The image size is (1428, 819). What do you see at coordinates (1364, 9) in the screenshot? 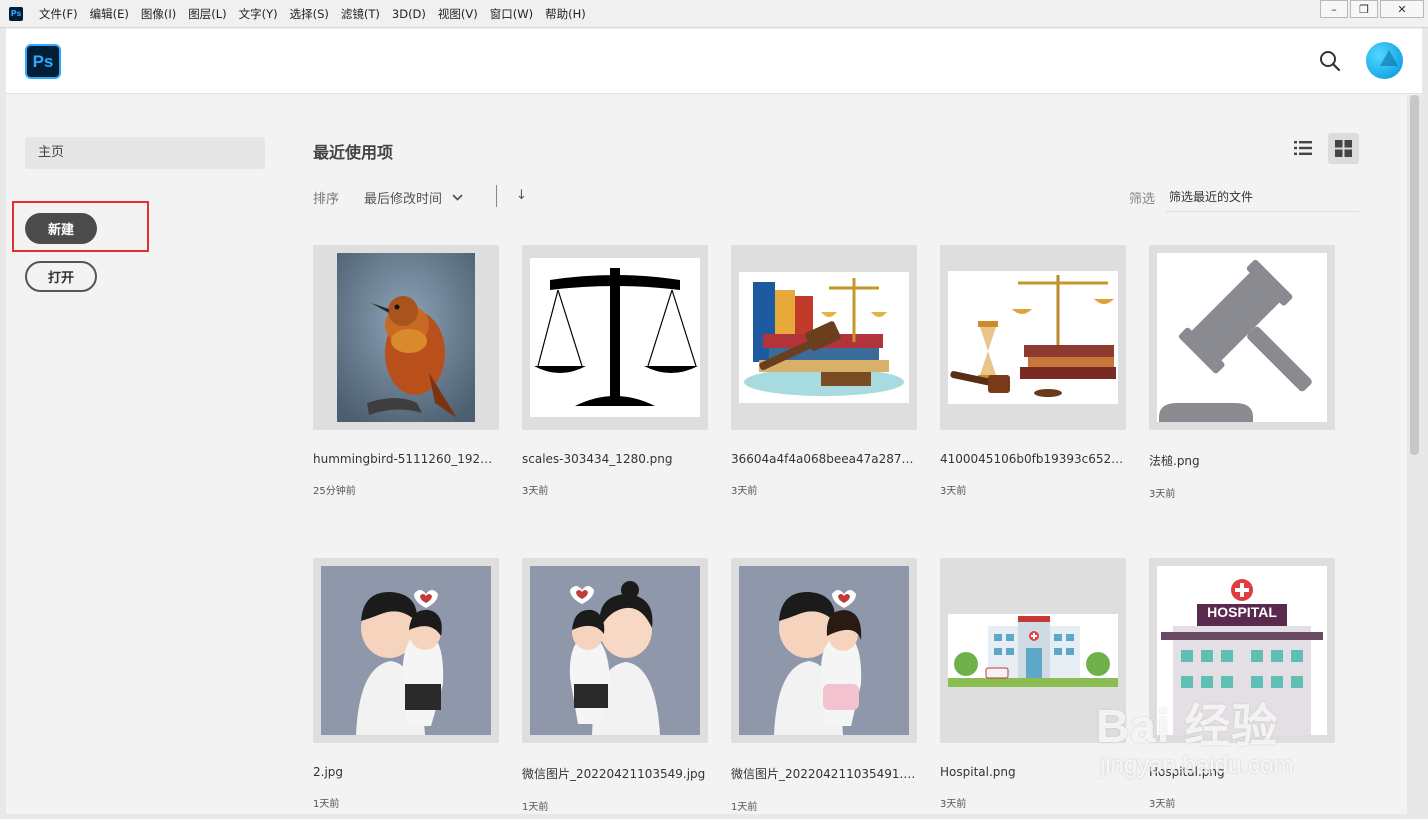
I see `restore-button: ❐` at bounding box center [1364, 9].